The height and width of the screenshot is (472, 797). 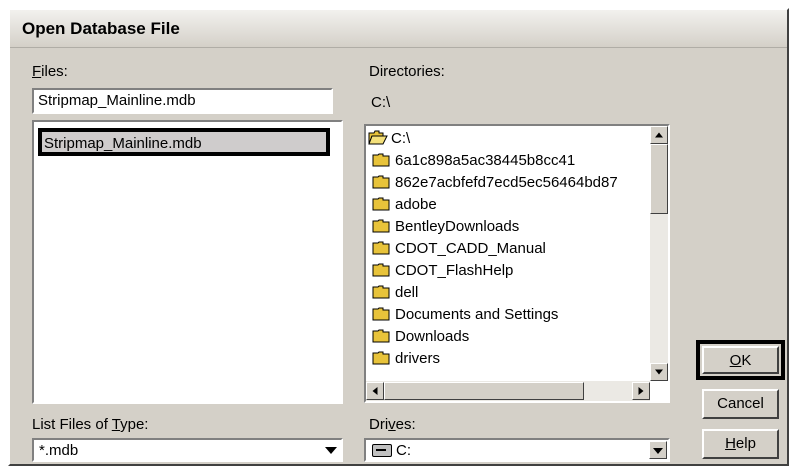 I want to click on vertical-scrollbar, so click(x=659, y=253).